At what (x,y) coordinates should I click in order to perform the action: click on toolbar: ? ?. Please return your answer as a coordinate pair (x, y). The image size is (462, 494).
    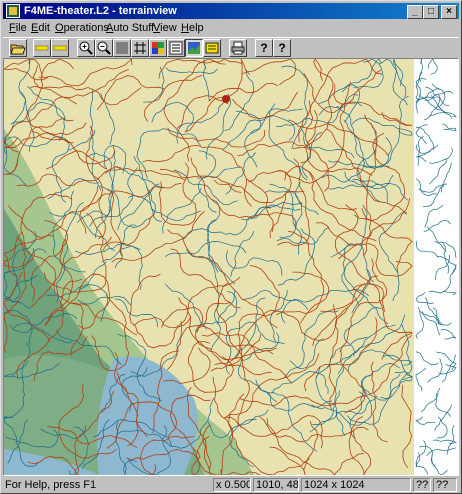
    Looking at the image, I should click on (231, 48).